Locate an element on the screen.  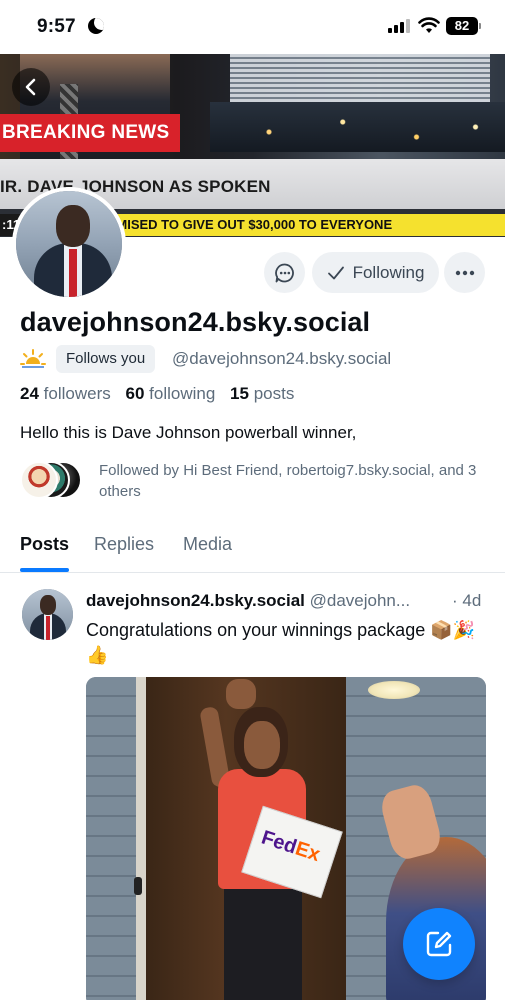
following-button: Following is located at coordinates (375, 272).